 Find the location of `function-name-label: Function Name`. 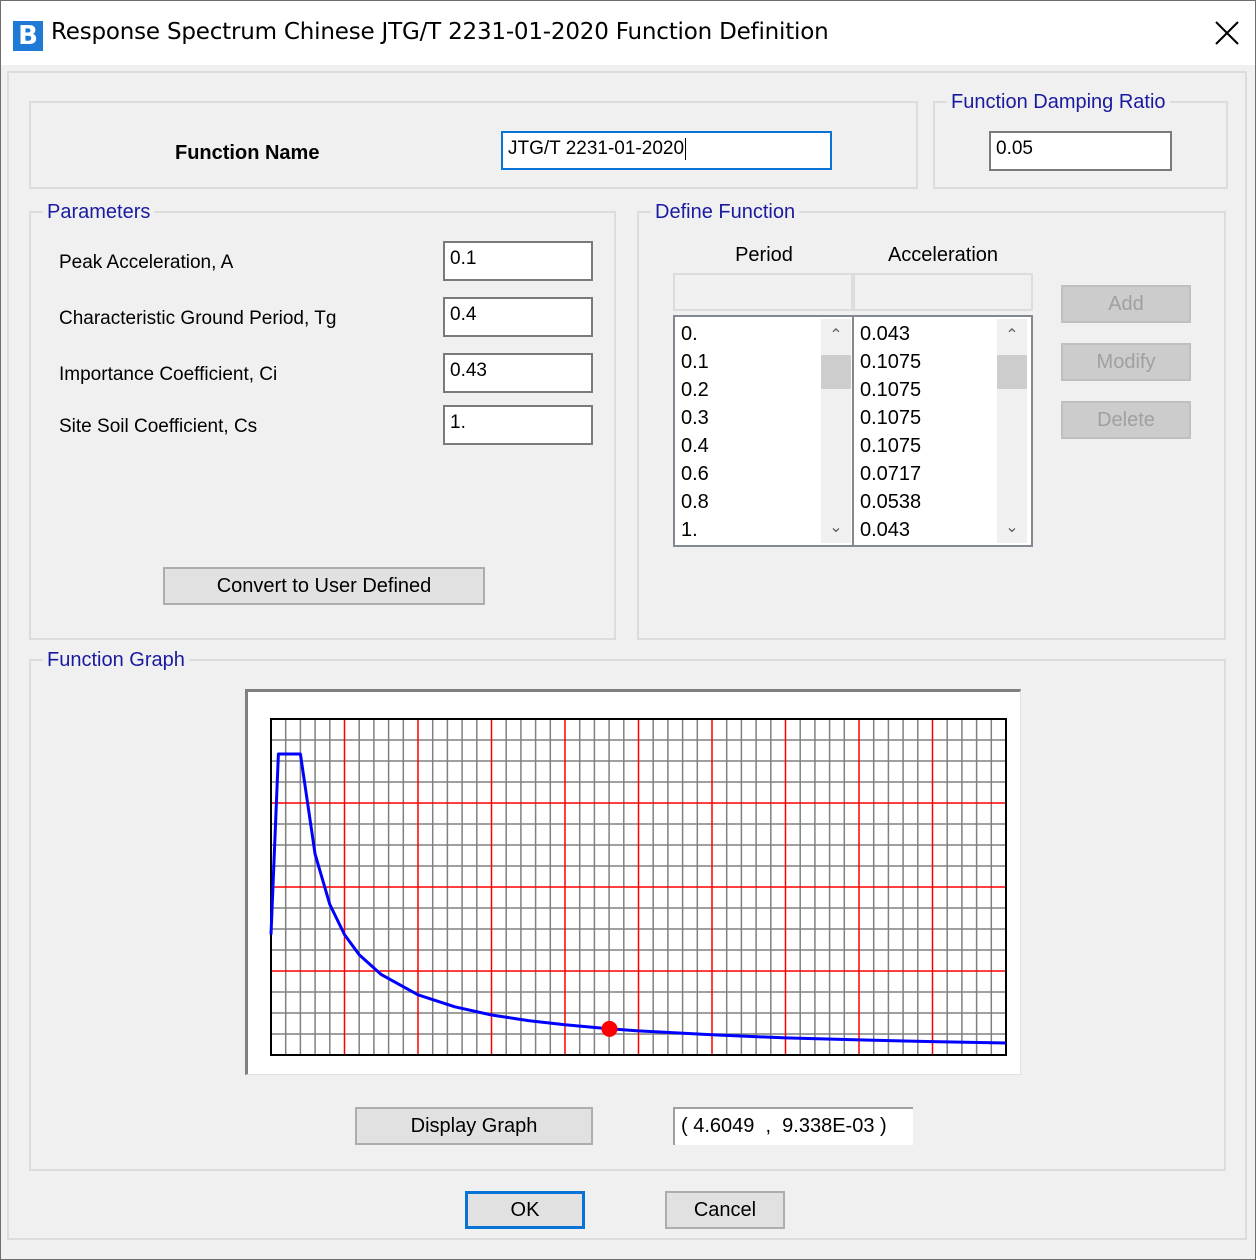

function-name-label: Function Name is located at coordinates (247, 153).